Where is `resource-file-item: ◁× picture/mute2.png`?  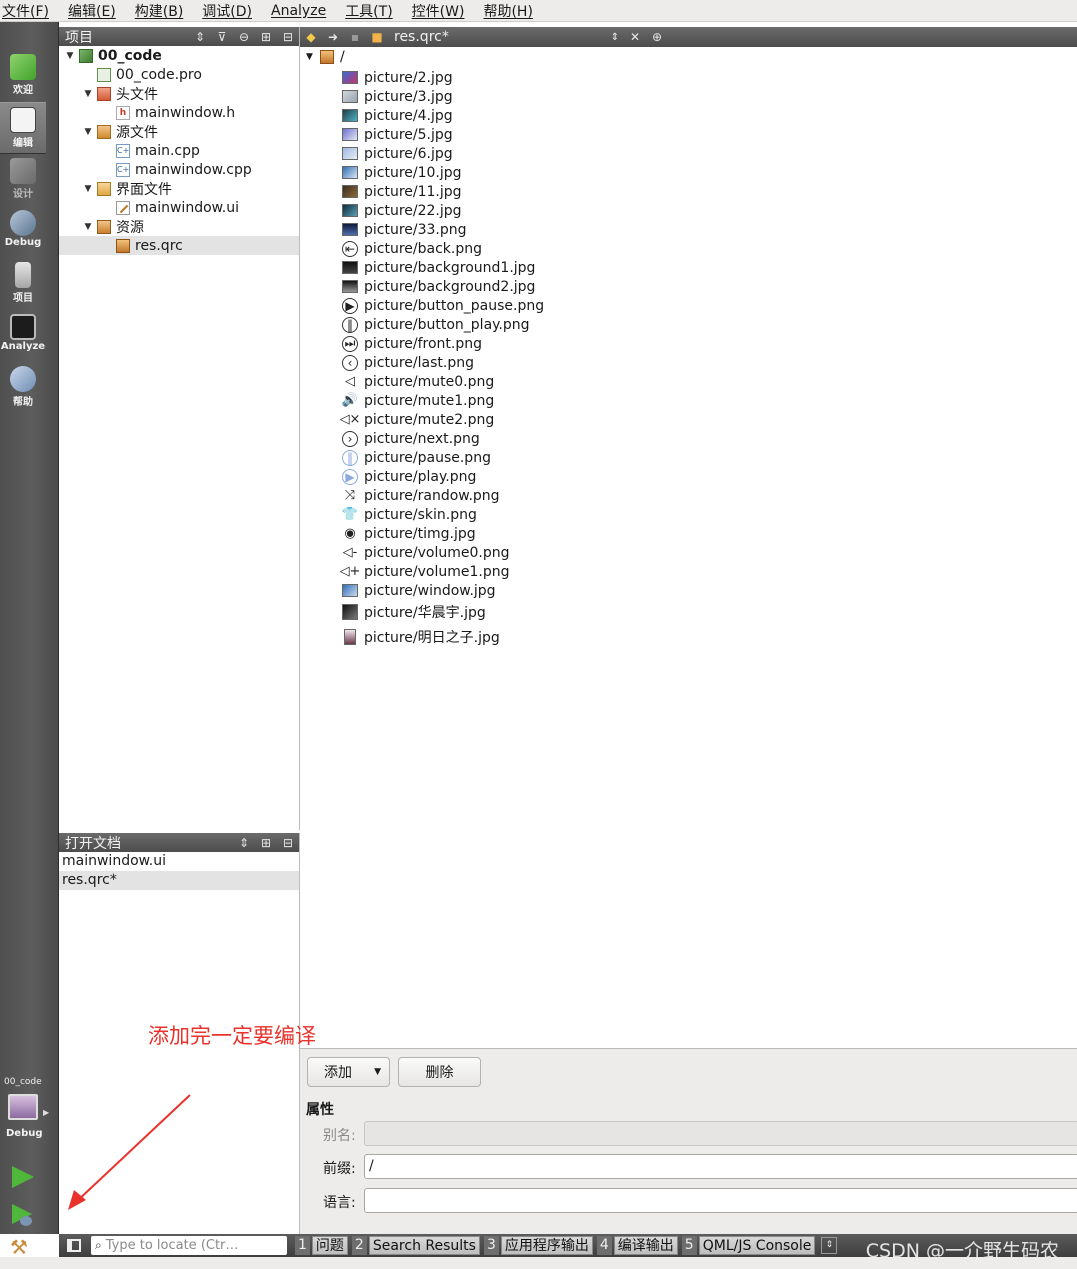 resource-file-item: ◁× picture/mute2.png is located at coordinates (417, 419).